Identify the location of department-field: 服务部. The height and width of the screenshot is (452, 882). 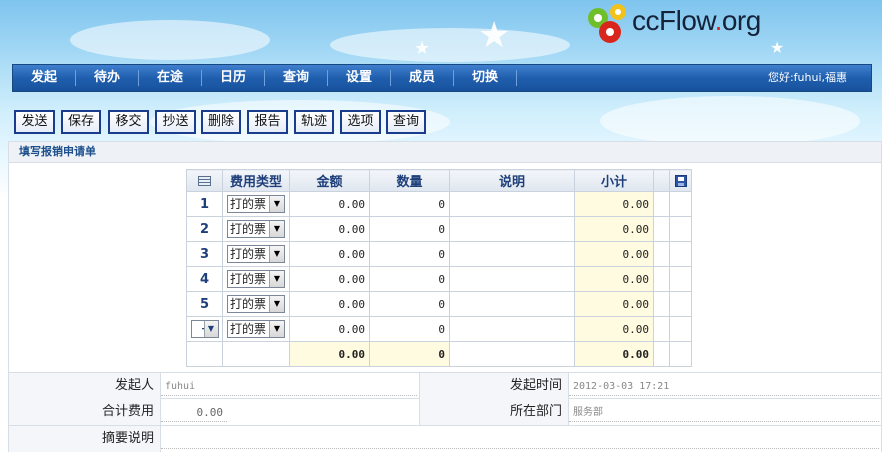
(724, 413).